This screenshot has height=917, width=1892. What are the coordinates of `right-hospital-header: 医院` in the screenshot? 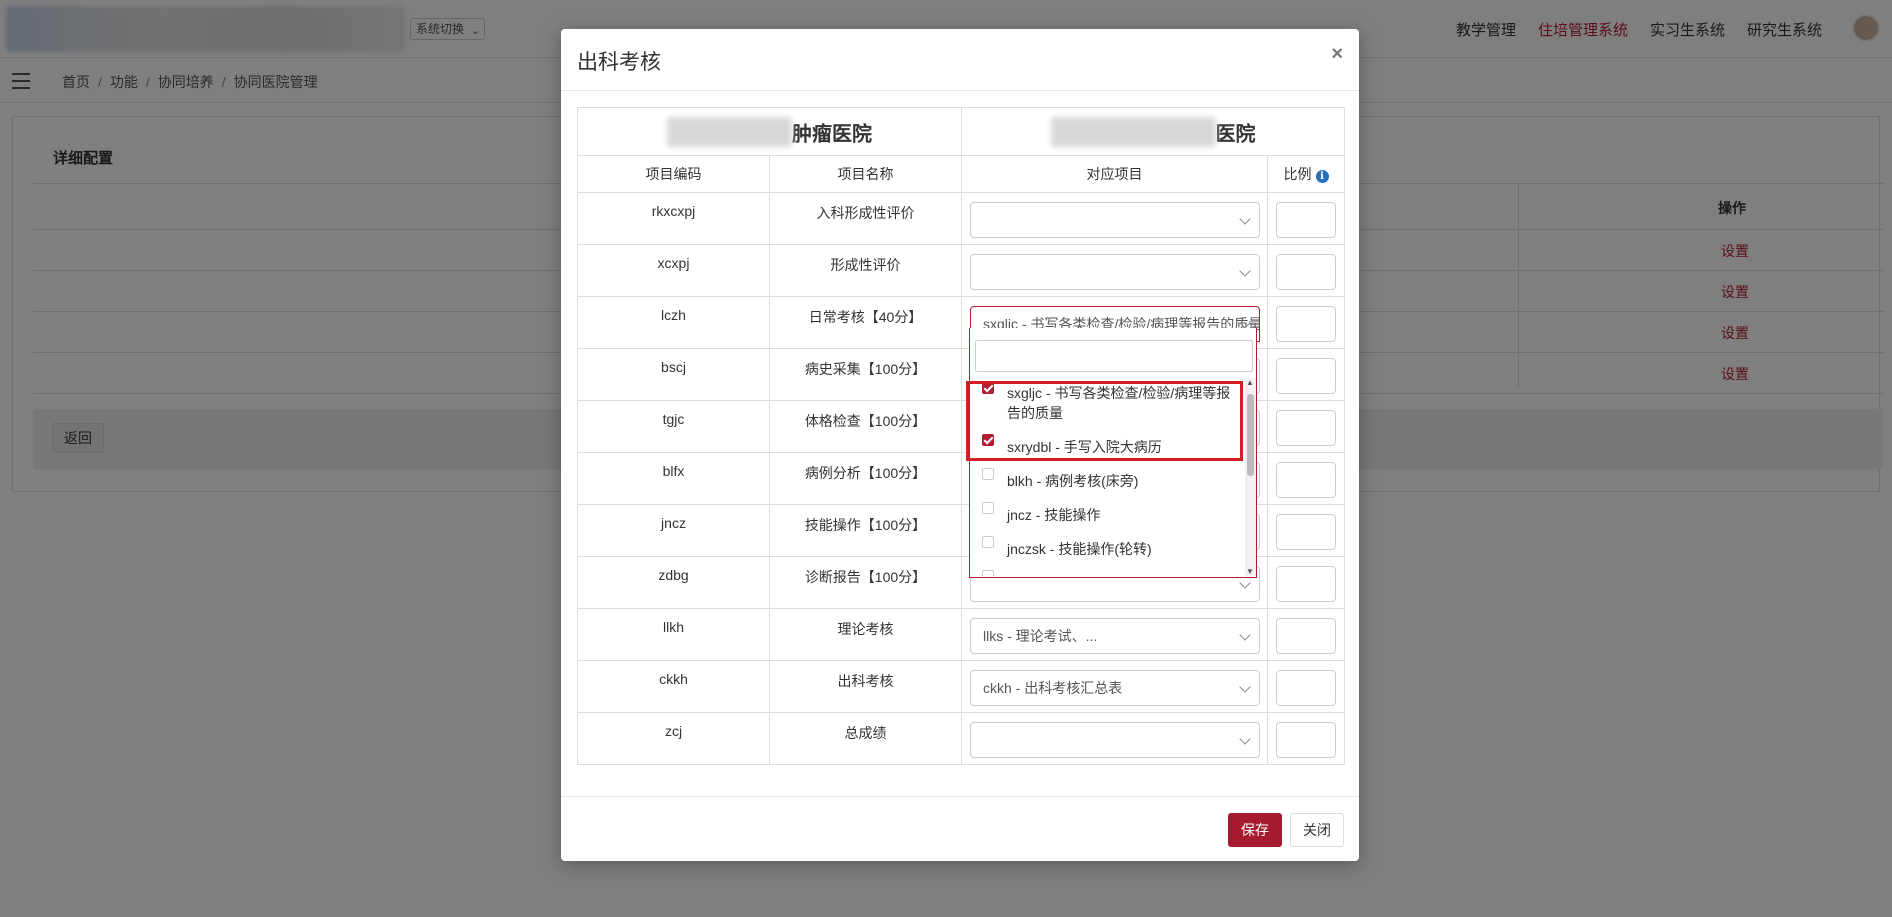 It's located at (1153, 131).